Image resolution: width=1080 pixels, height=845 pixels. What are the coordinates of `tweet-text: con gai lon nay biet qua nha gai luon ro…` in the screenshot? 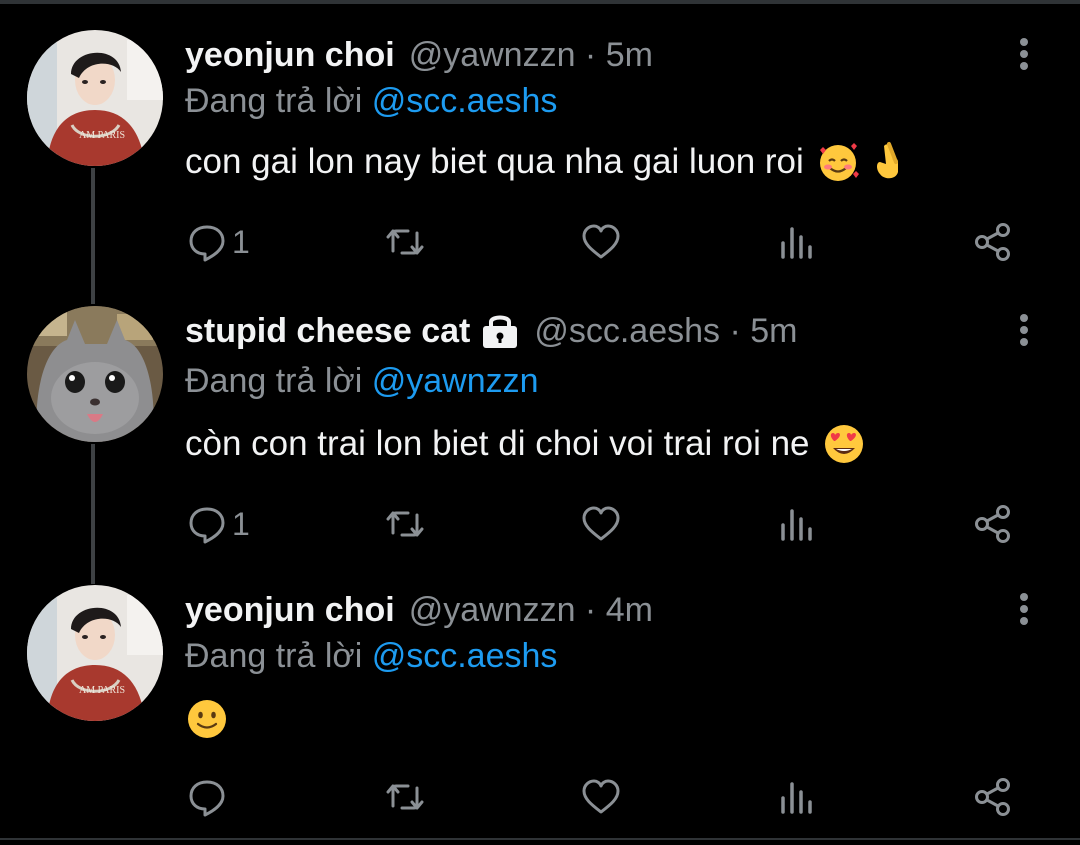 It's located at (547, 162).